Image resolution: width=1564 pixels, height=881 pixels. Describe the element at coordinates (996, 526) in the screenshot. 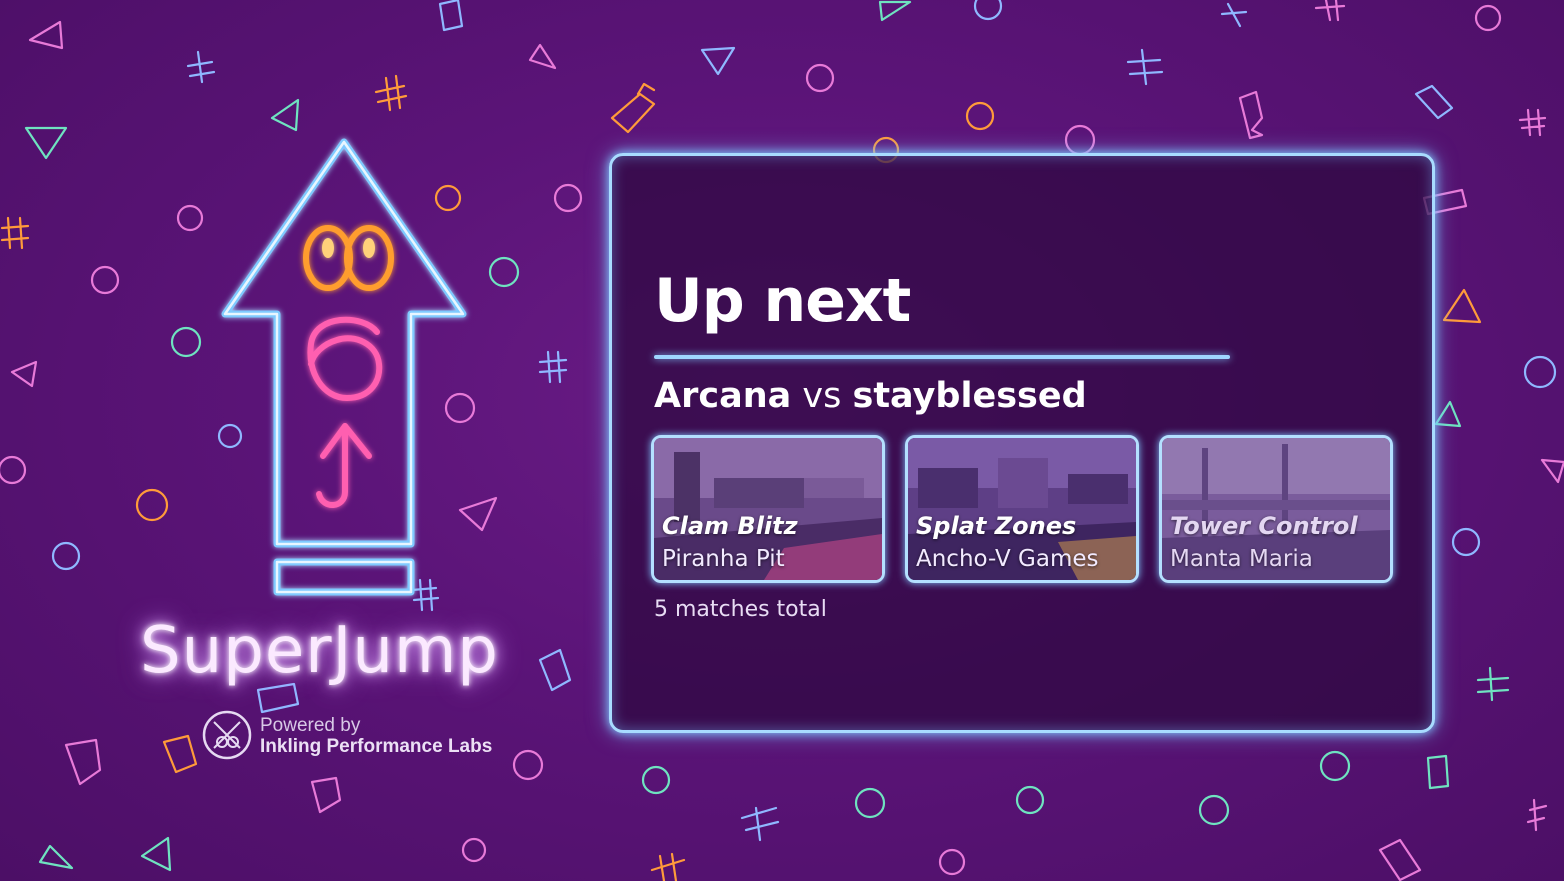

I see `match-mode: Splat Zones` at that location.